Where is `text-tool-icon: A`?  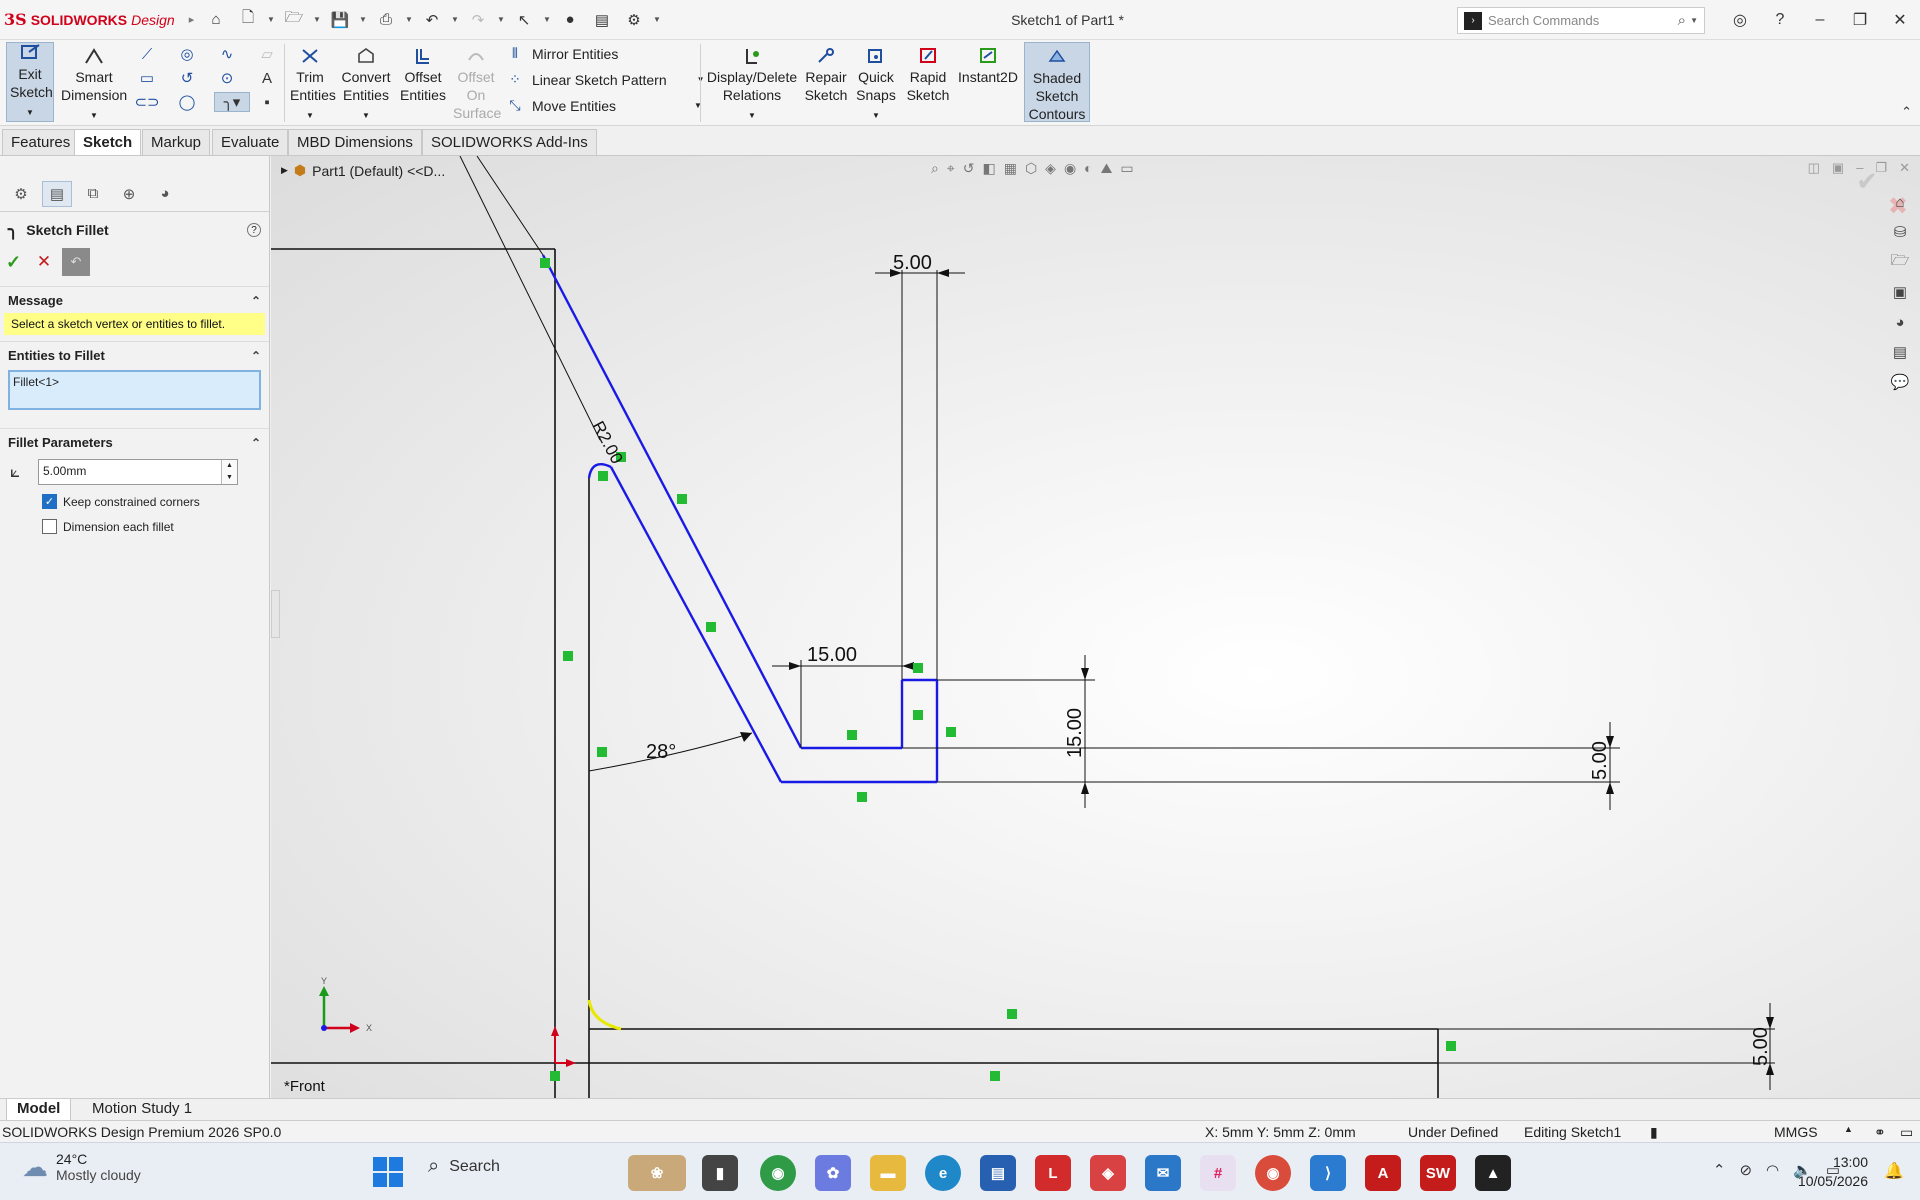 text-tool-icon: A is located at coordinates (267, 78).